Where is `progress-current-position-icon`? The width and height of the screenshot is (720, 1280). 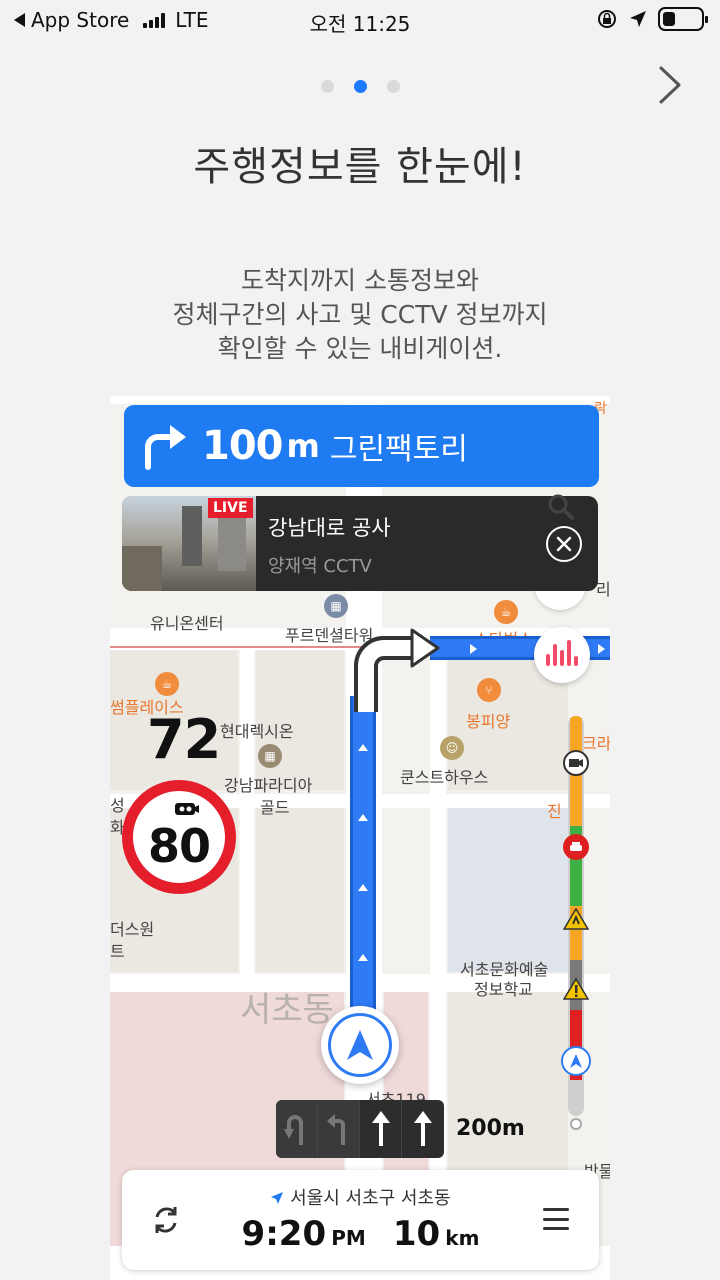
progress-current-position-icon is located at coordinates (576, 1061).